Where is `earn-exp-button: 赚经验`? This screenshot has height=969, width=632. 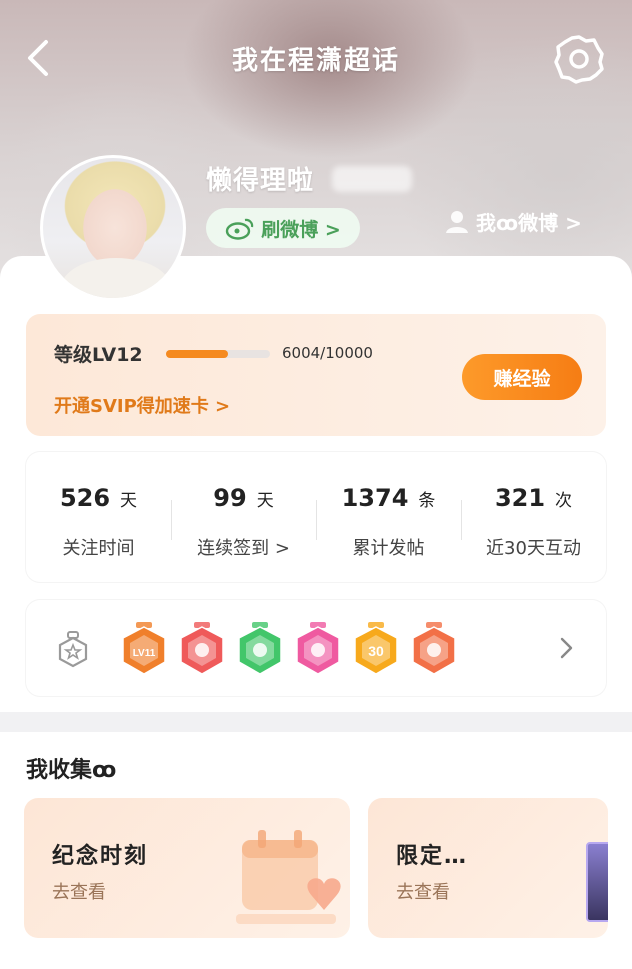
earn-exp-button: 赚经验 is located at coordinates (522, 377).